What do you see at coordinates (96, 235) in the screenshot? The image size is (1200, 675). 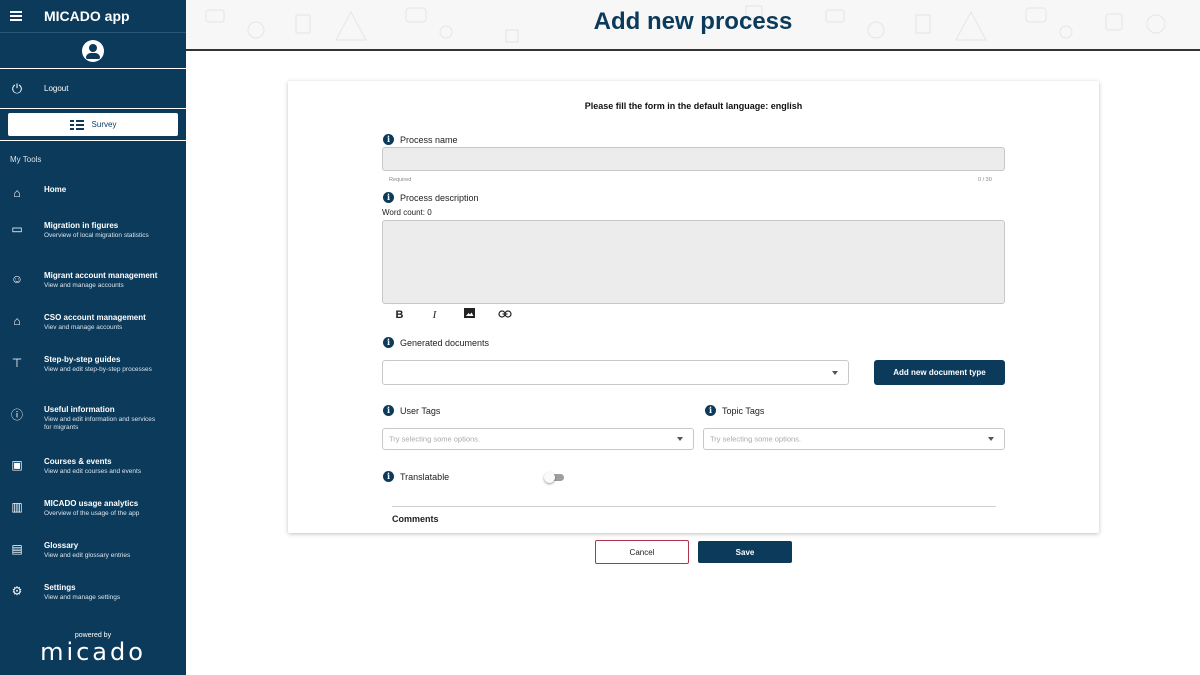 I see `sidebar-item-subtitle: Overview of local migration statistics` at bounding box center [96, 235].